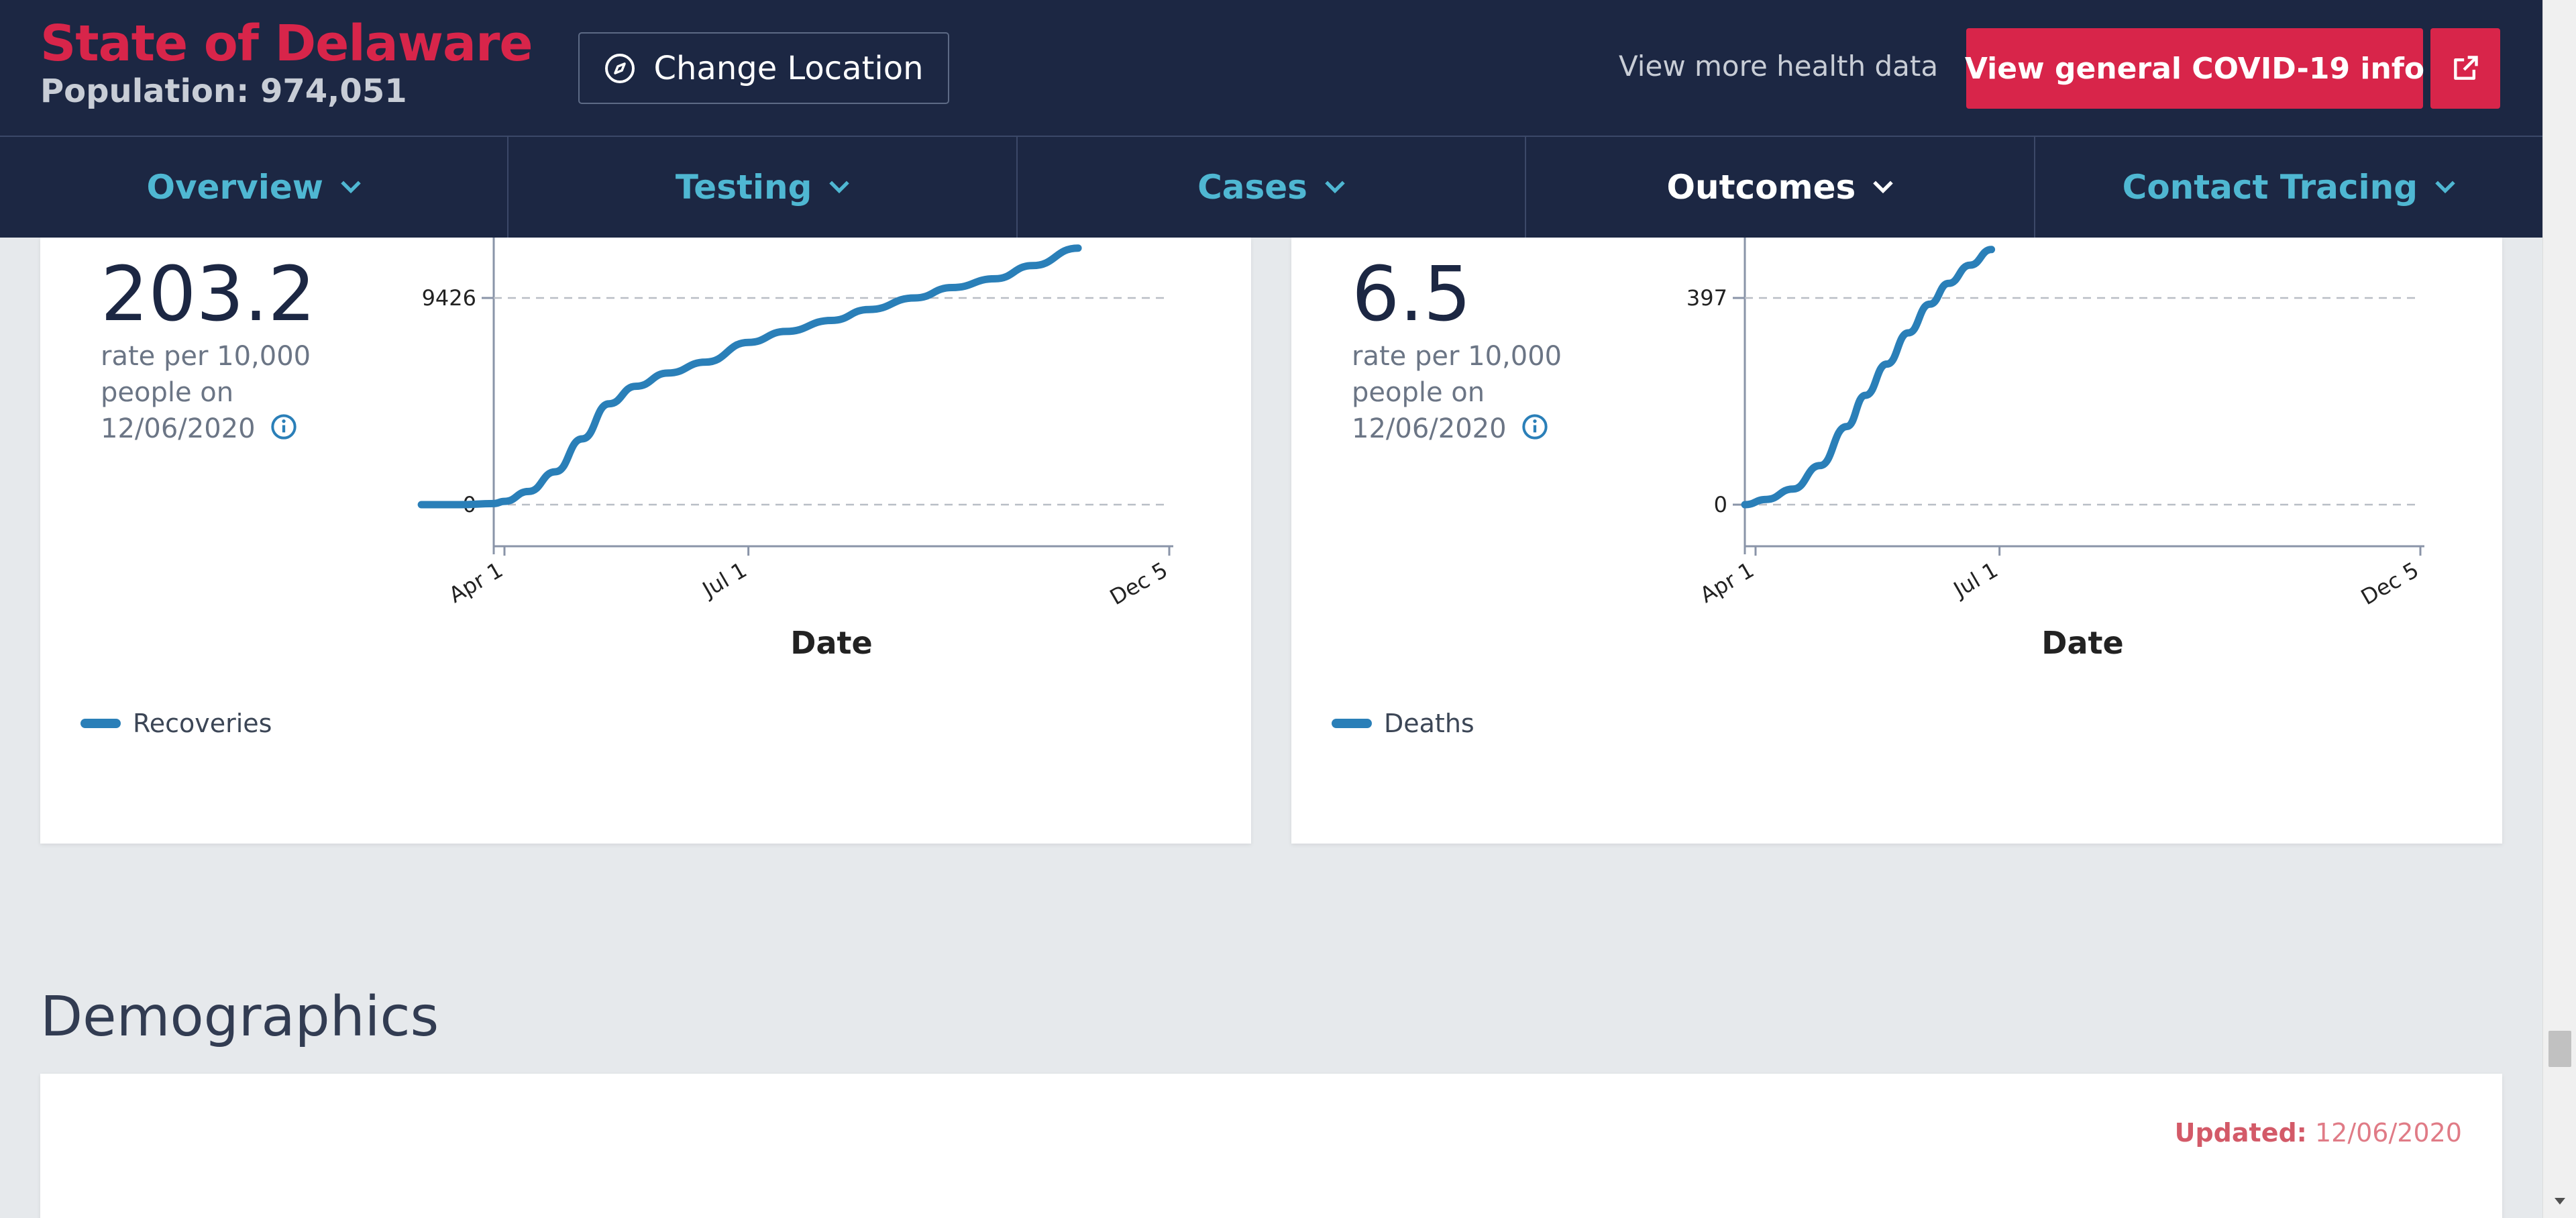  I want to click on updated-timestamp: Updated: 12/06/2020, so click(2318, 1133).